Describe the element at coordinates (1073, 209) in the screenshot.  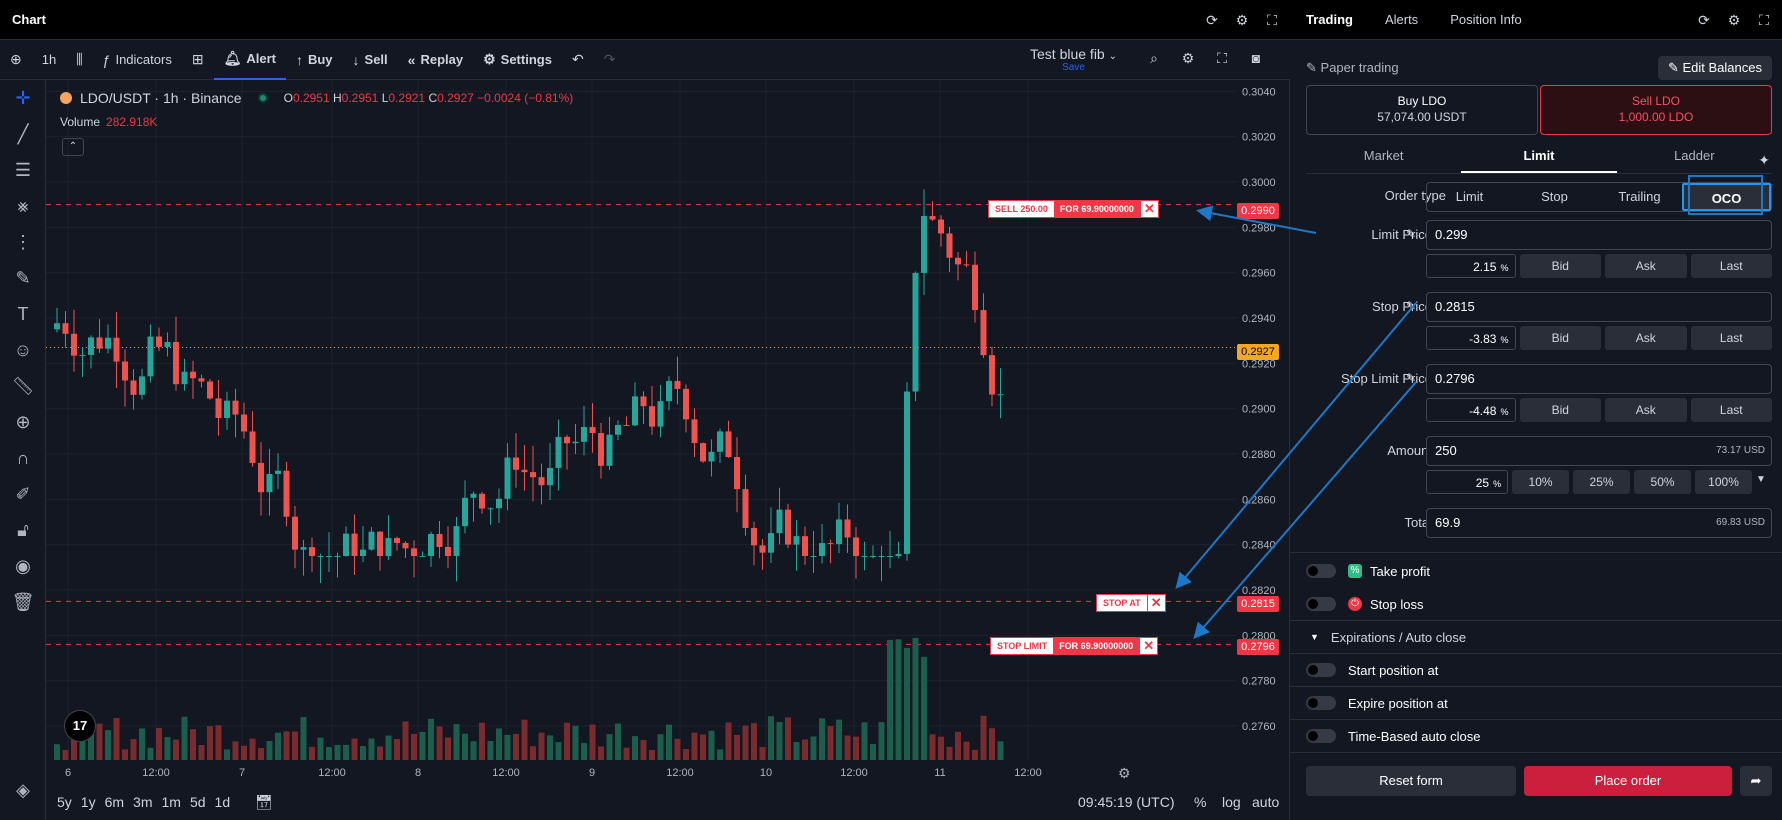
I see `sell-order-label: SELL 250.00 FOR 69.90000000 ✕` at that location.